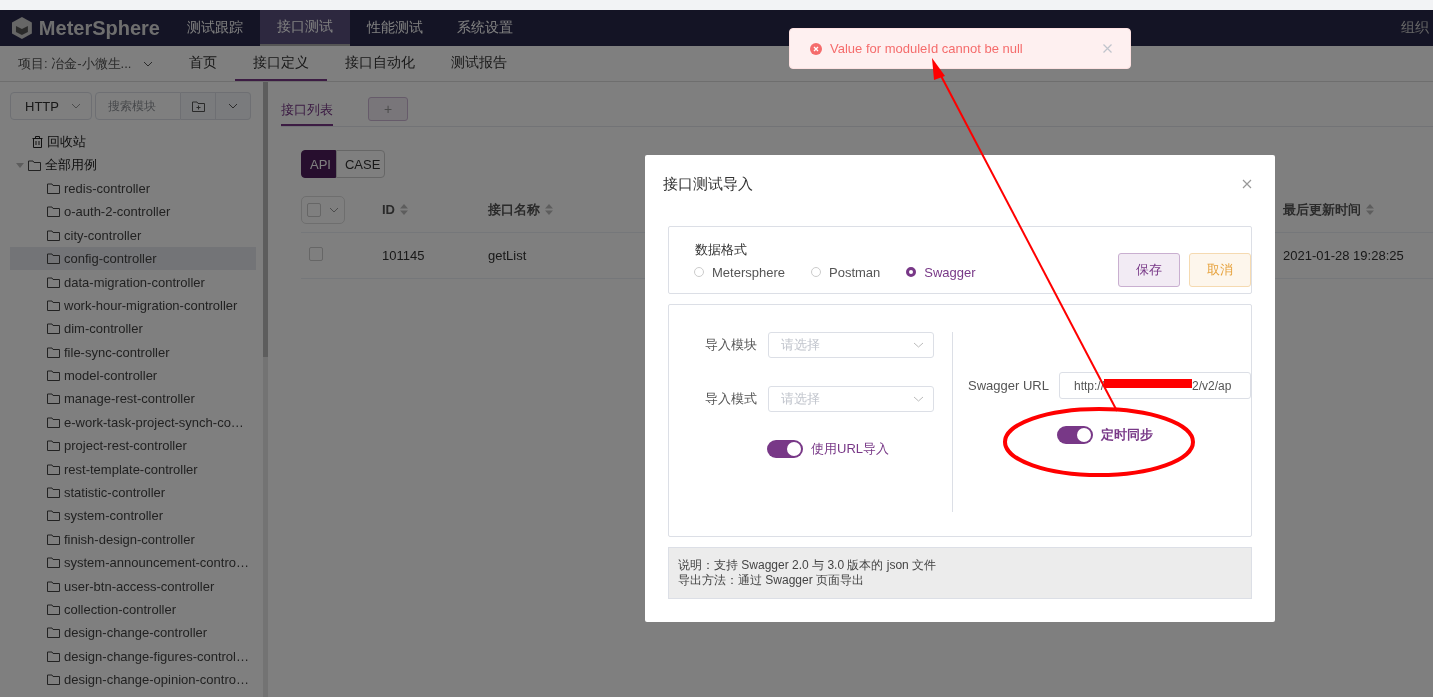 Image resolution: width=1433 pixels, height=697 pixels. Describe the element at coordinates (281, 63) in the screenshot. I see `sub-nav-tab: 接口定义` at that location.